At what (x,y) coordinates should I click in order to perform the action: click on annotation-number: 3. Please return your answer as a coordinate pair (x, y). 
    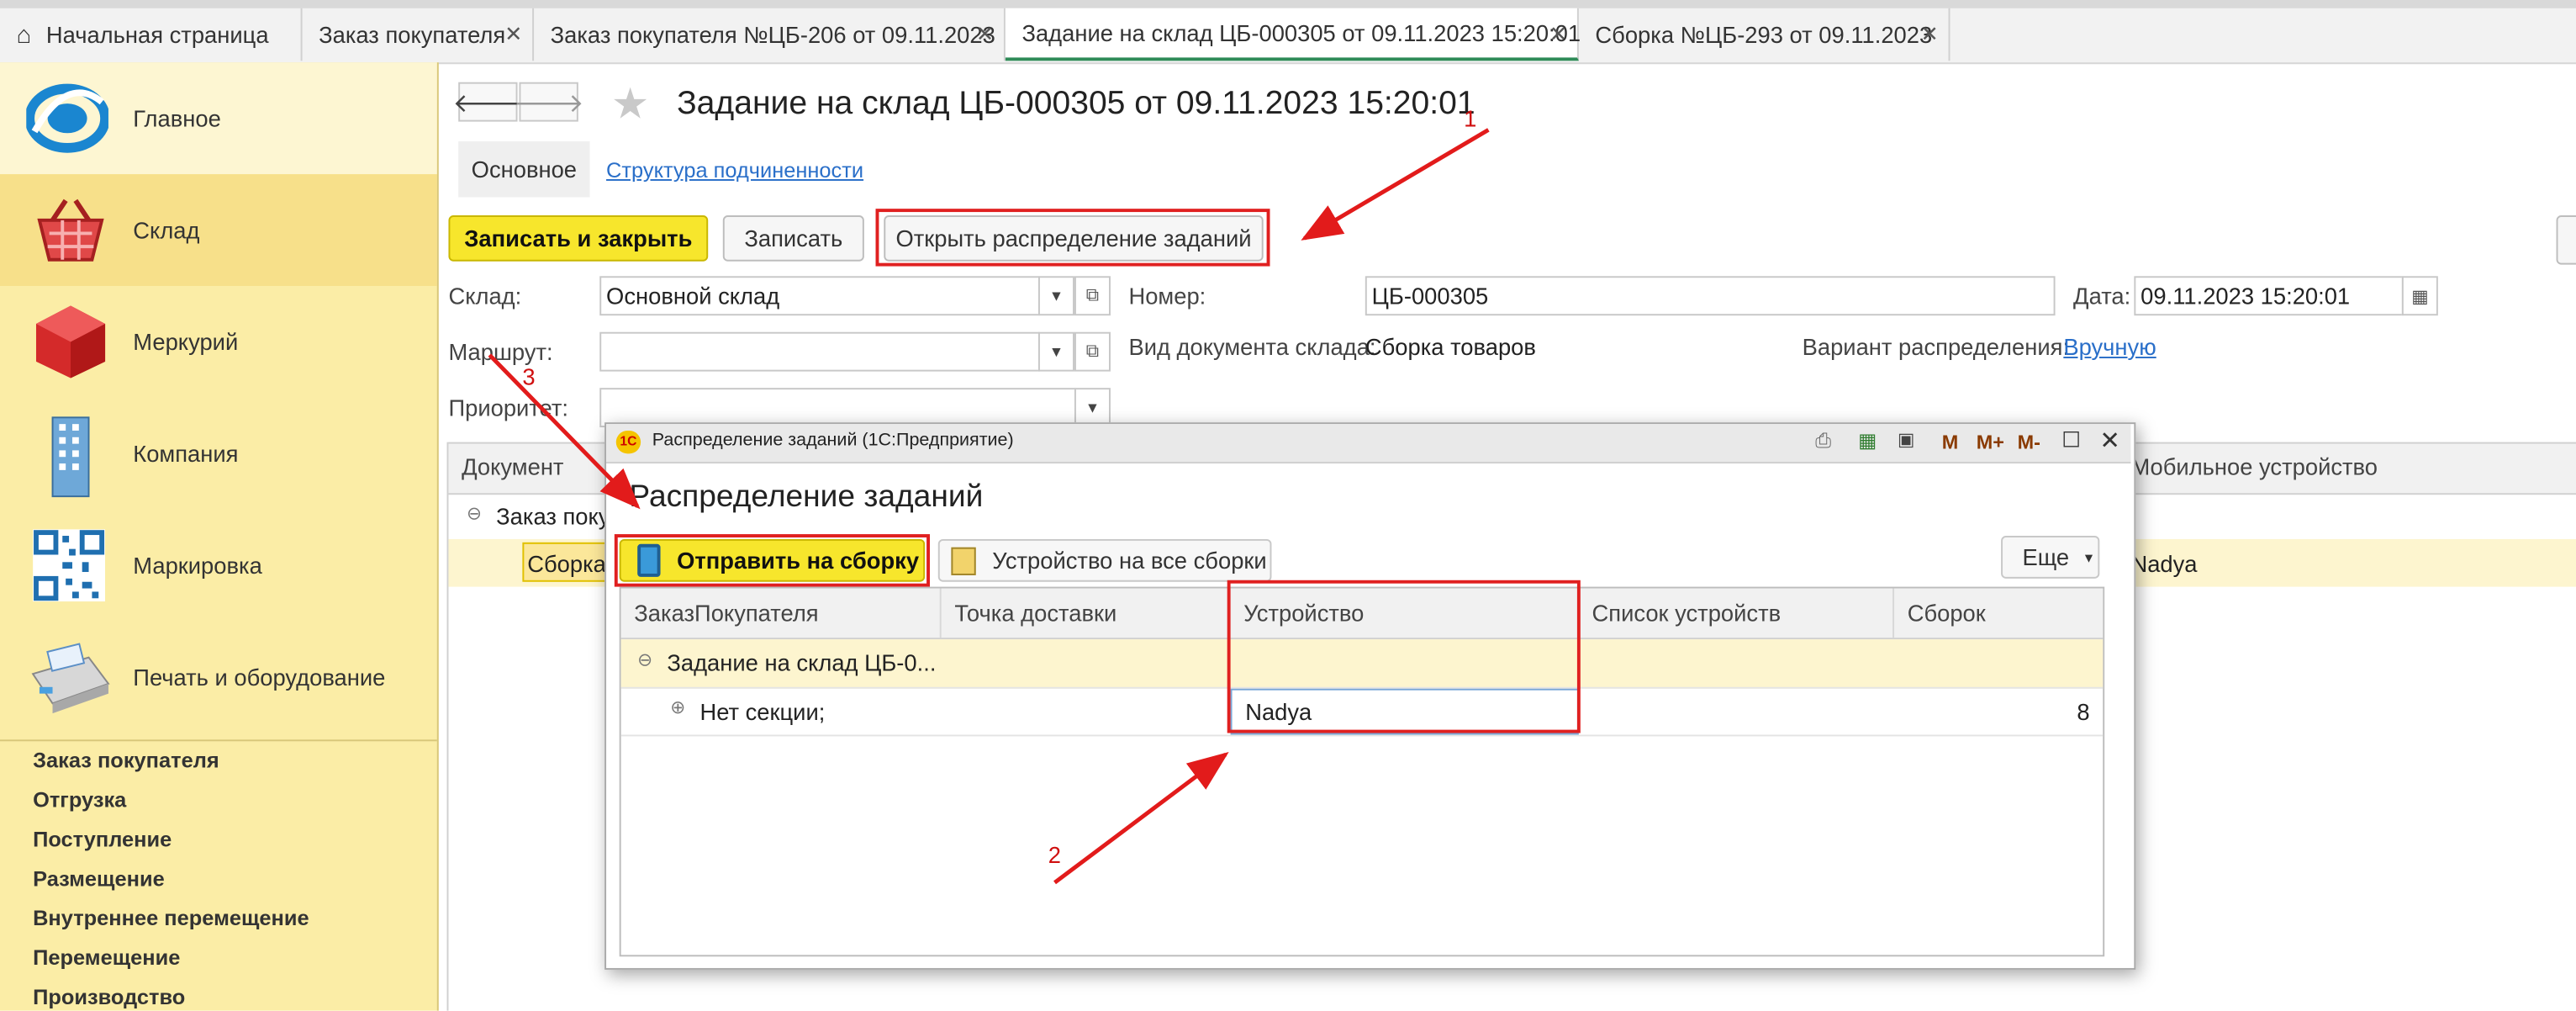
    Looking at the image, I should click on (529, 376).